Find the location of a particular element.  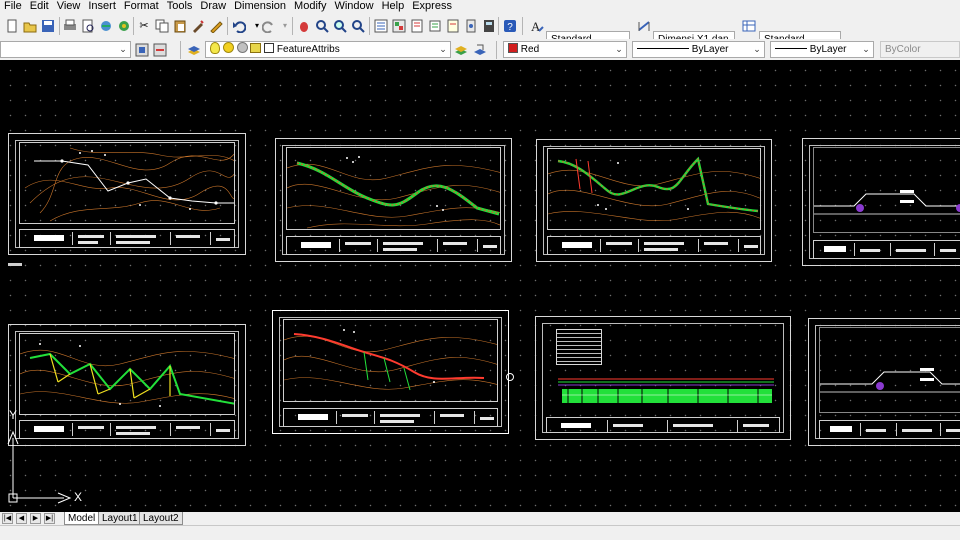

quickcalc-icon is located at coordinates (489, 26).